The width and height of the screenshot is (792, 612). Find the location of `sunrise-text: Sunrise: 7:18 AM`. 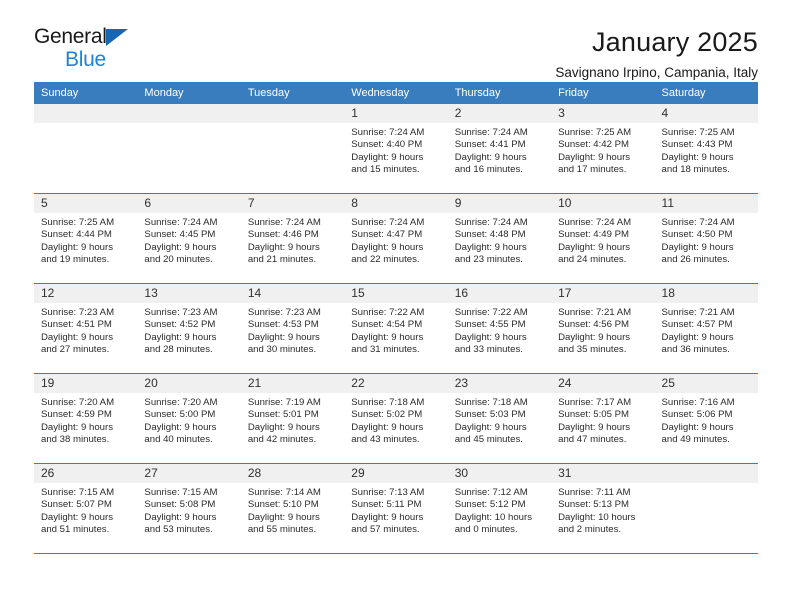

sunrise-text: Sunrise: 7:18 AM is located at coordinates (388, 402).